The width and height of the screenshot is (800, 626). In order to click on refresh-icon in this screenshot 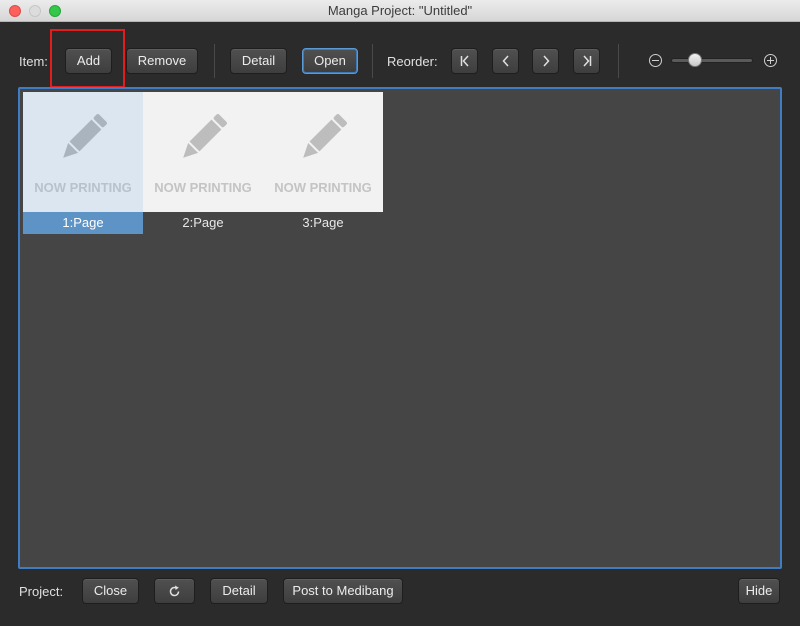, I will do `click(174, 591)`.